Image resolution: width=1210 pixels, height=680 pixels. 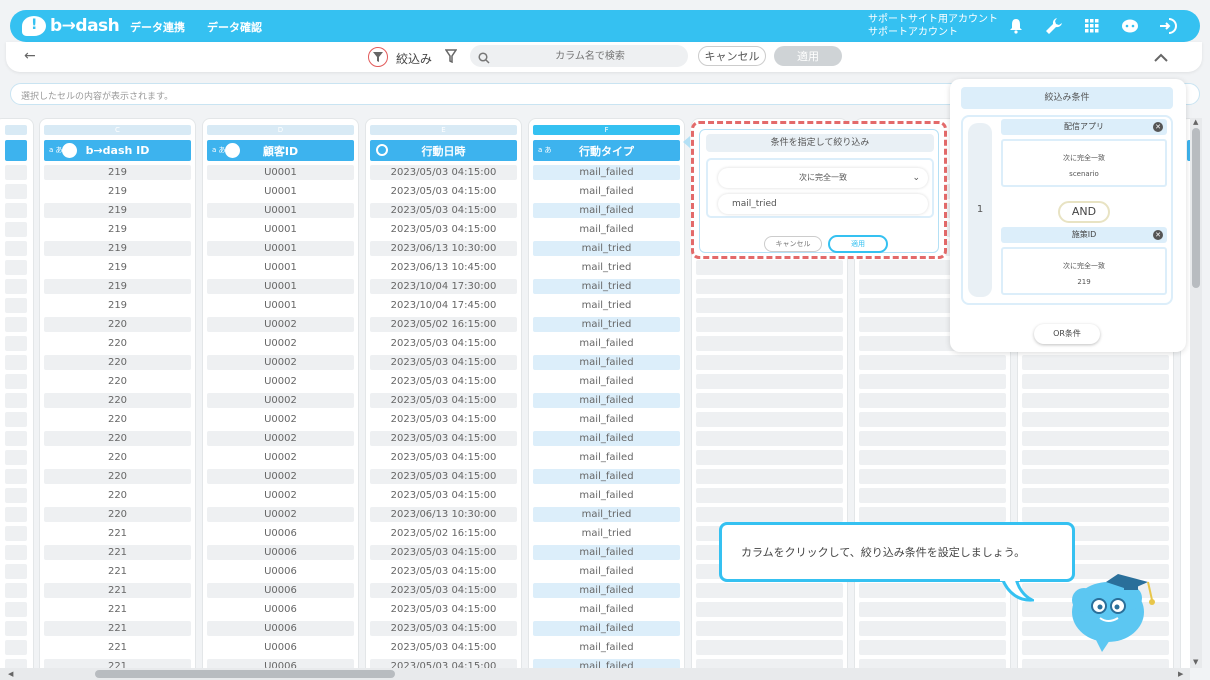 What do you see at coordinates (732, 56) in the screenshot?
I see `cancel-button: キャンセル` at bounding box center [732, 56].